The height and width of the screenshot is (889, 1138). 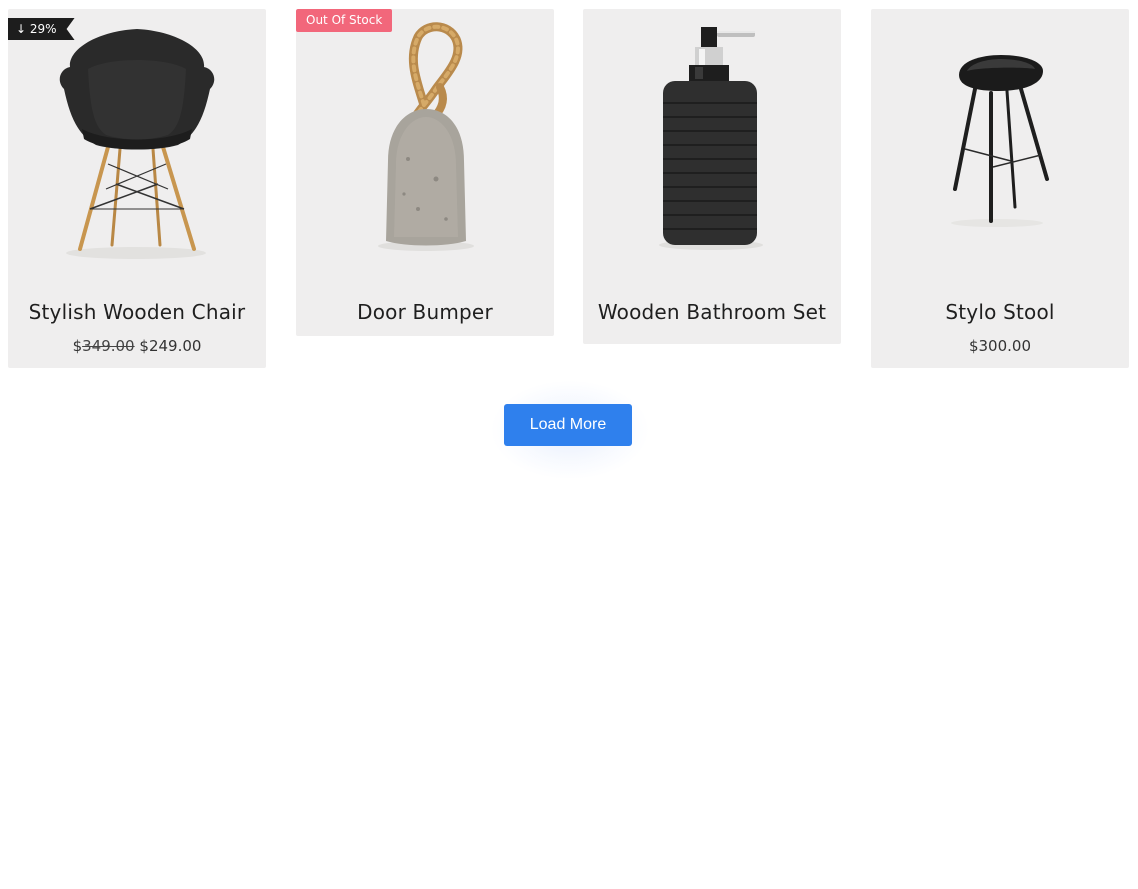 I want to click on product-title: Stylish Wooden Chair, so click(x=137, y=312).